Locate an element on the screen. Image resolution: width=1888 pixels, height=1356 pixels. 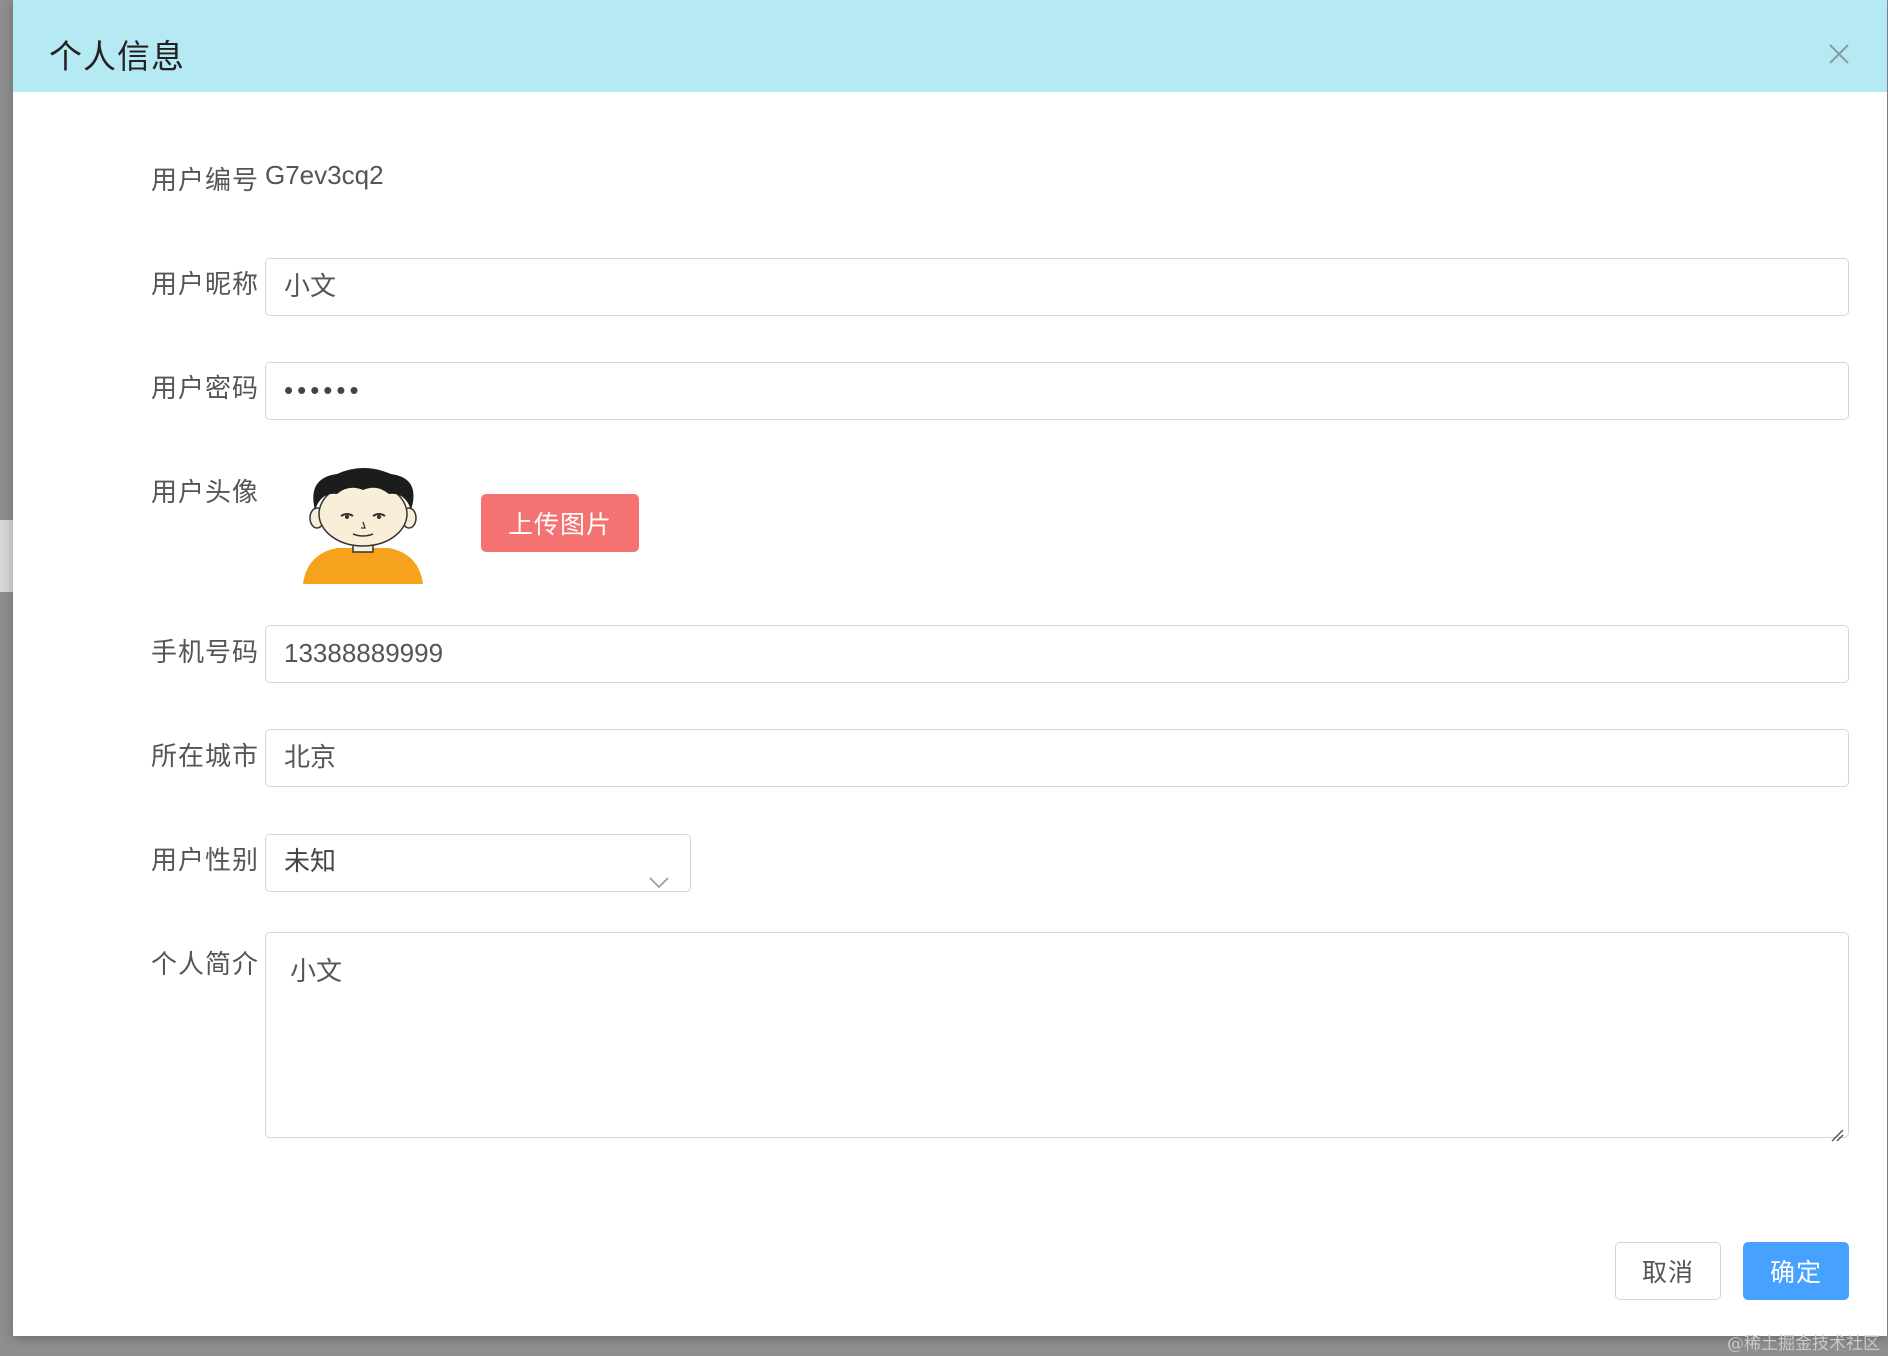
gender-select: 未知 is located at coordinates (478, 863).